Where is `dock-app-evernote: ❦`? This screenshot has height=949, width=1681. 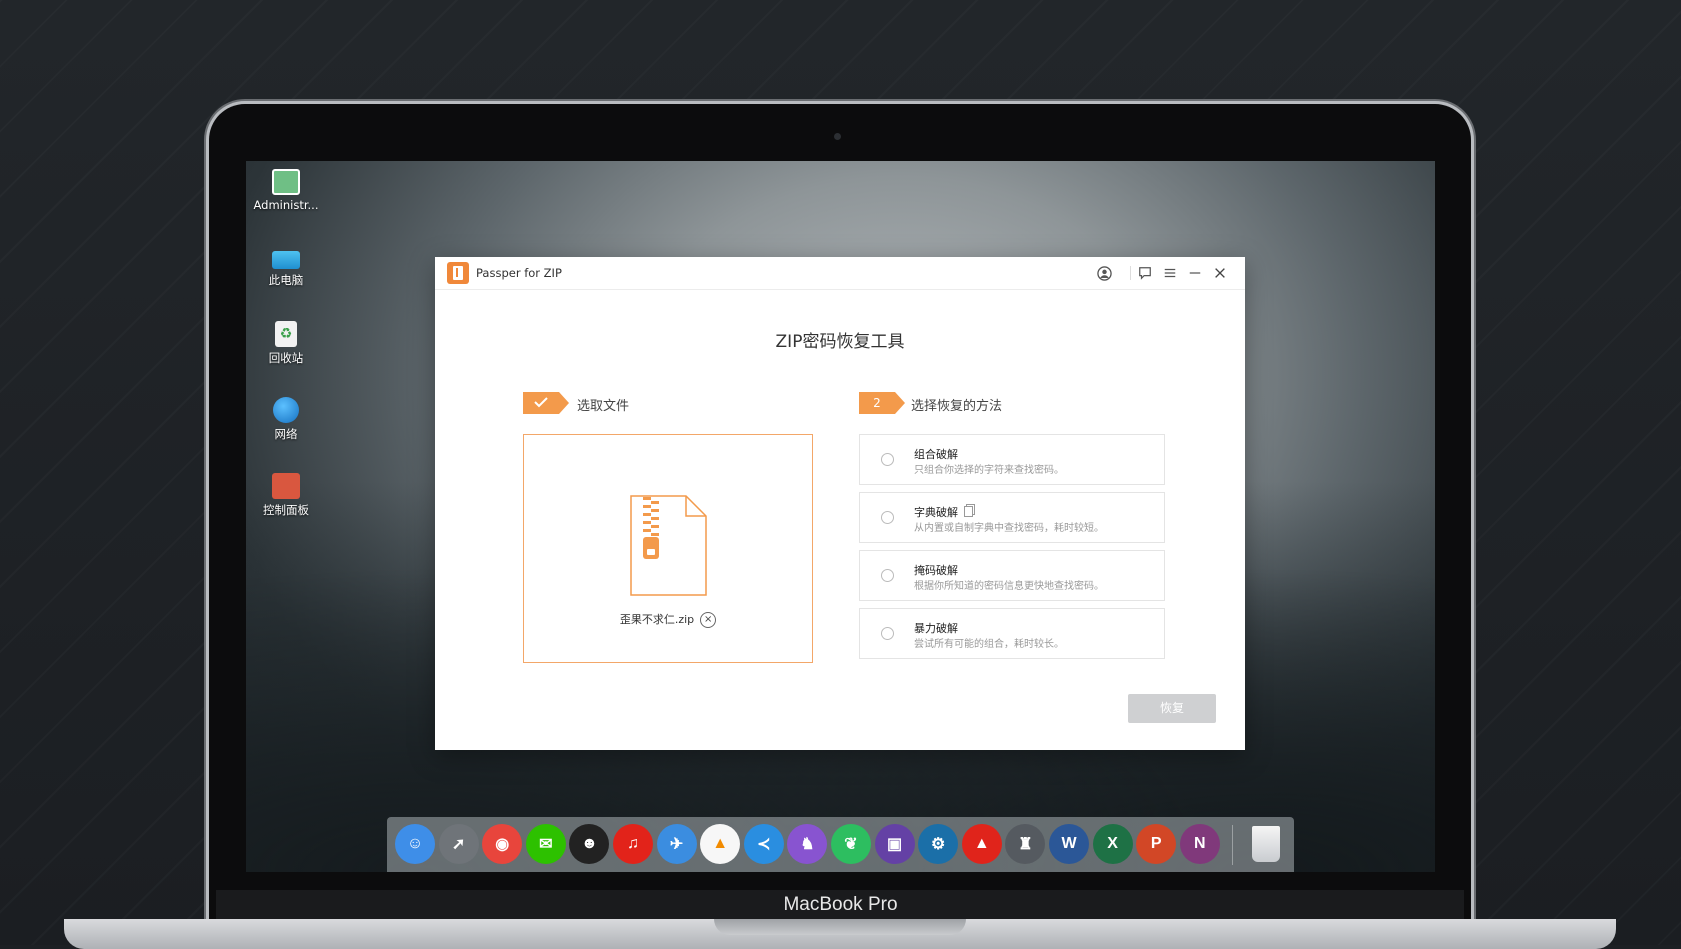
dock-app-evernote: ❦ is located at coordinates (851, 844).